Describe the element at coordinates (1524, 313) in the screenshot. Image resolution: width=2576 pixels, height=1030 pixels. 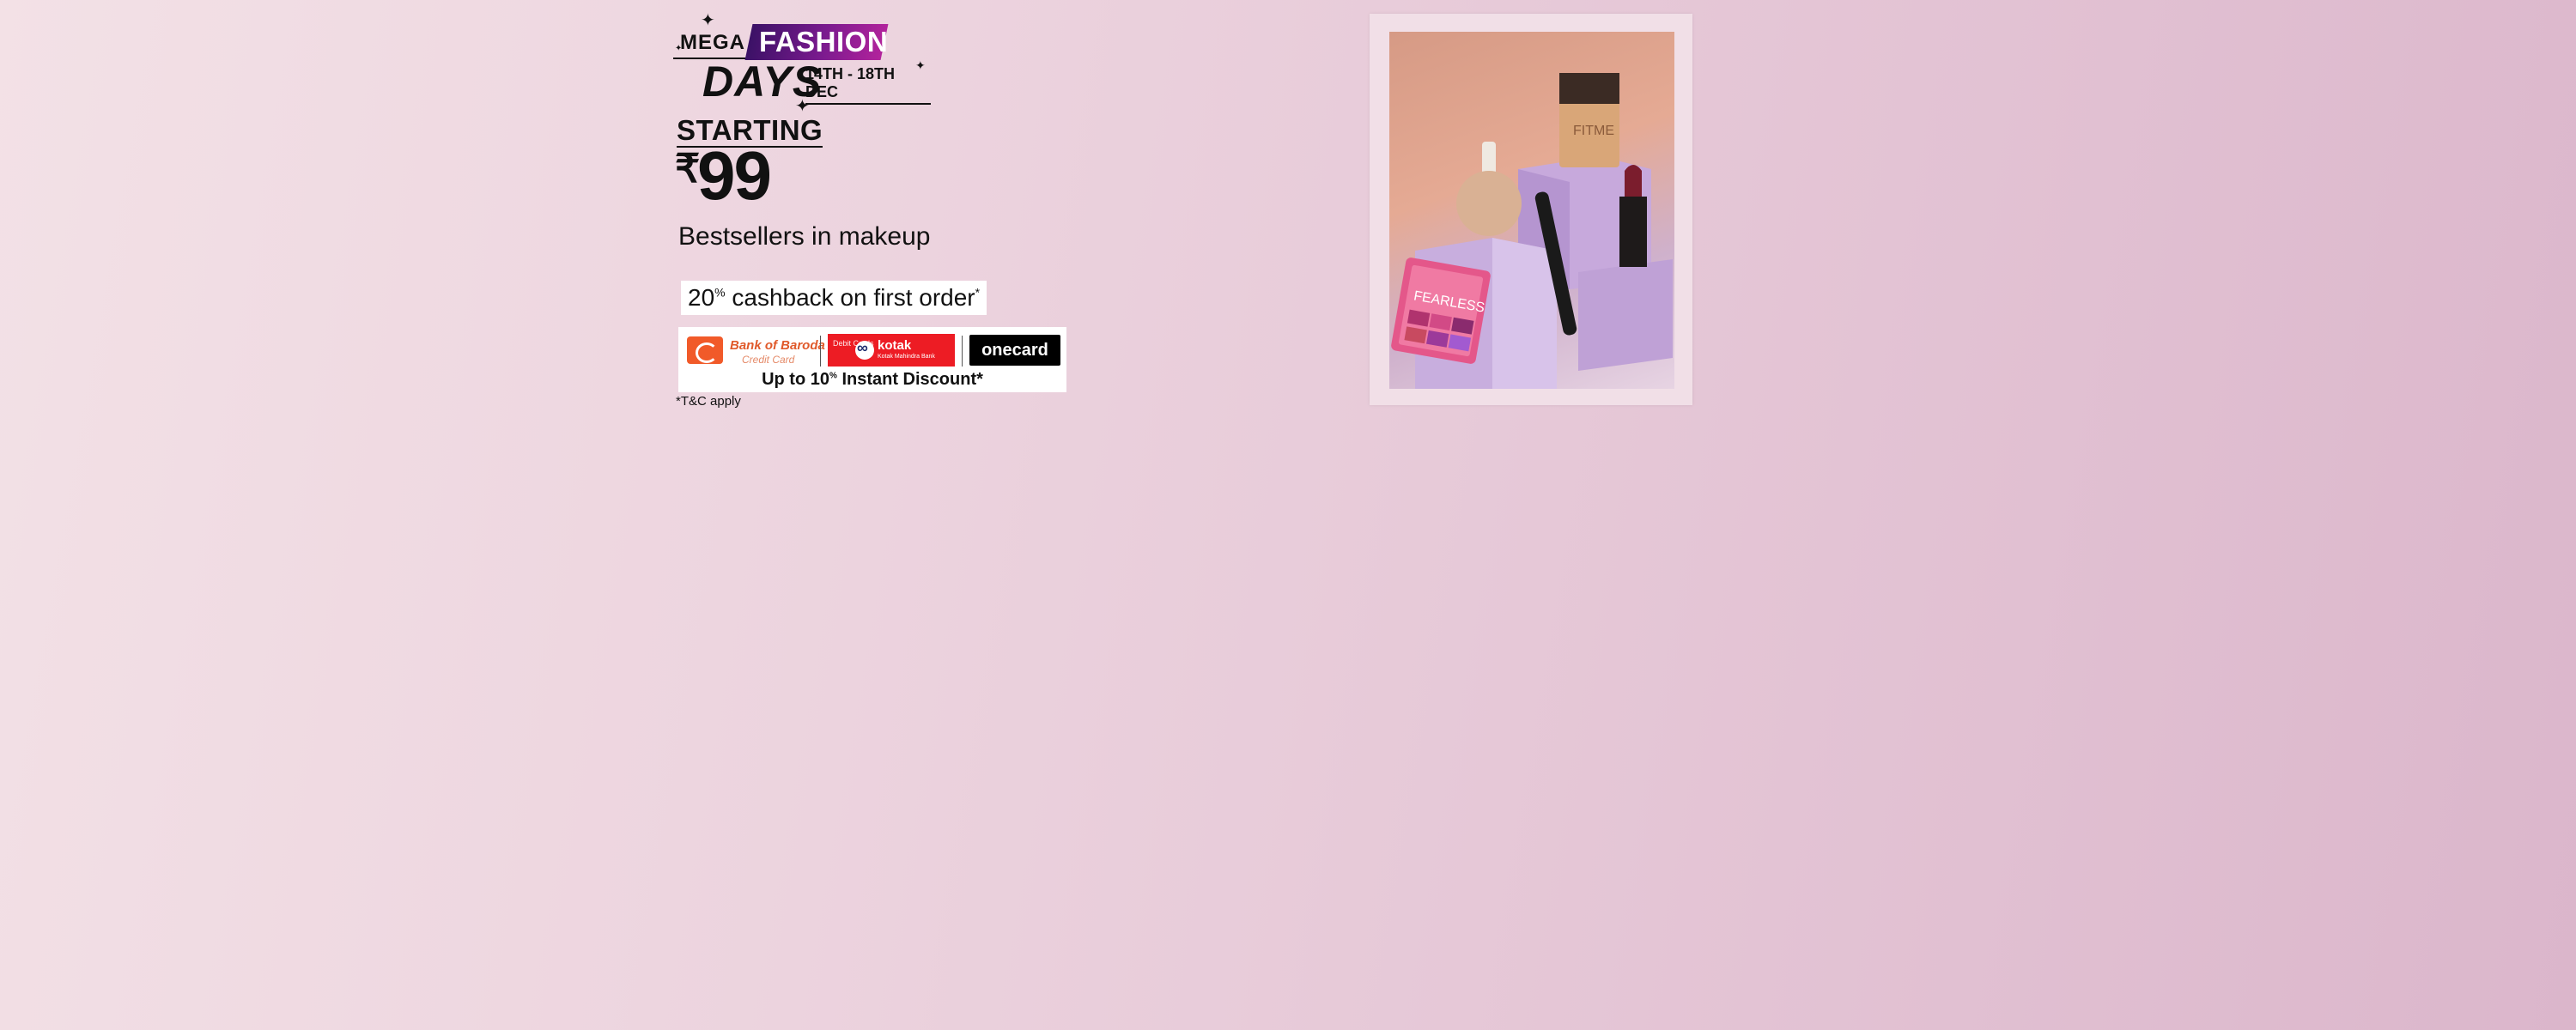
I see `pedestal-front-side` at that location.